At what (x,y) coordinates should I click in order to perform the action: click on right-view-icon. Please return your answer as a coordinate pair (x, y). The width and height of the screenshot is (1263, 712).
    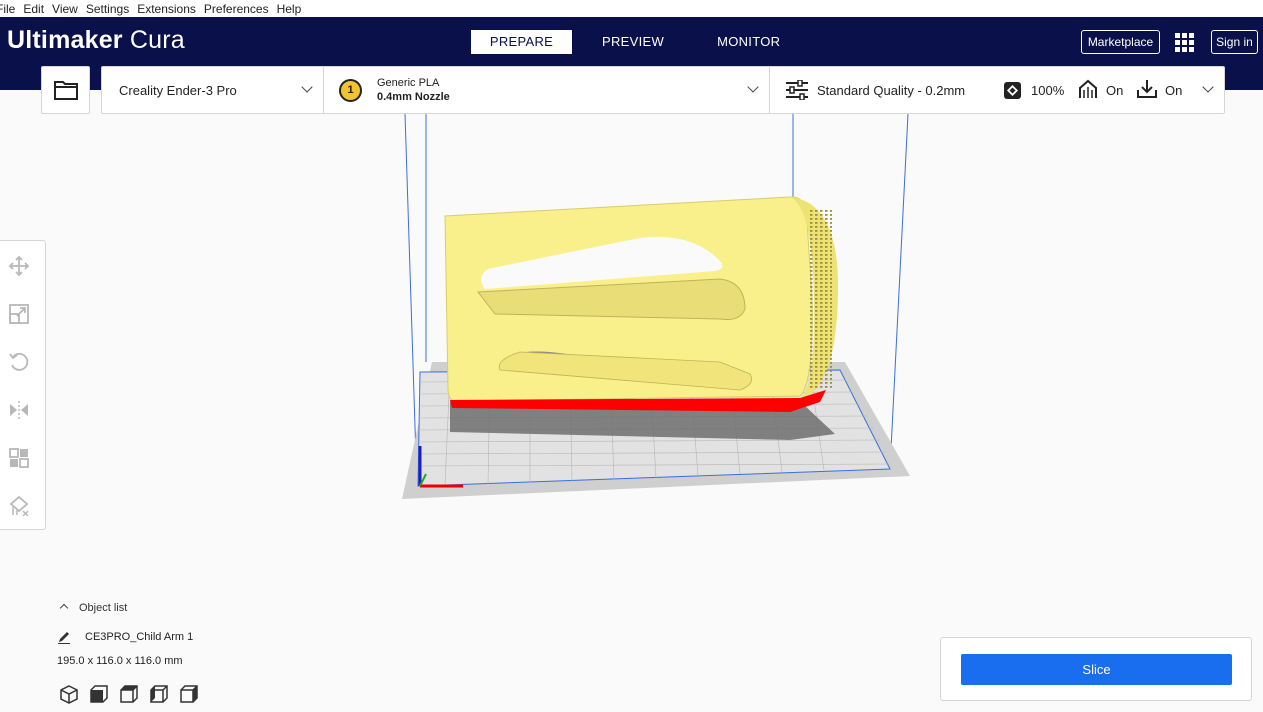
    Looking at the image, I should click on (189, 694).